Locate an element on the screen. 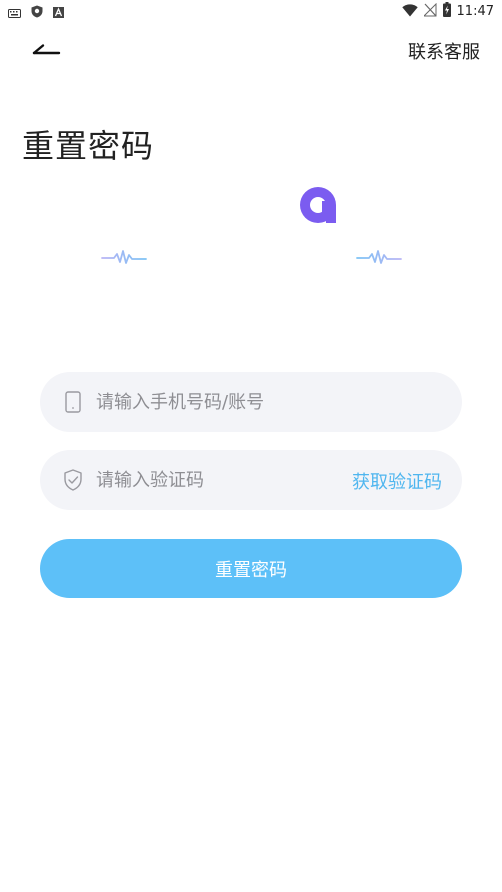  sound-wave-left-icon is located at coordinates (124, 257).